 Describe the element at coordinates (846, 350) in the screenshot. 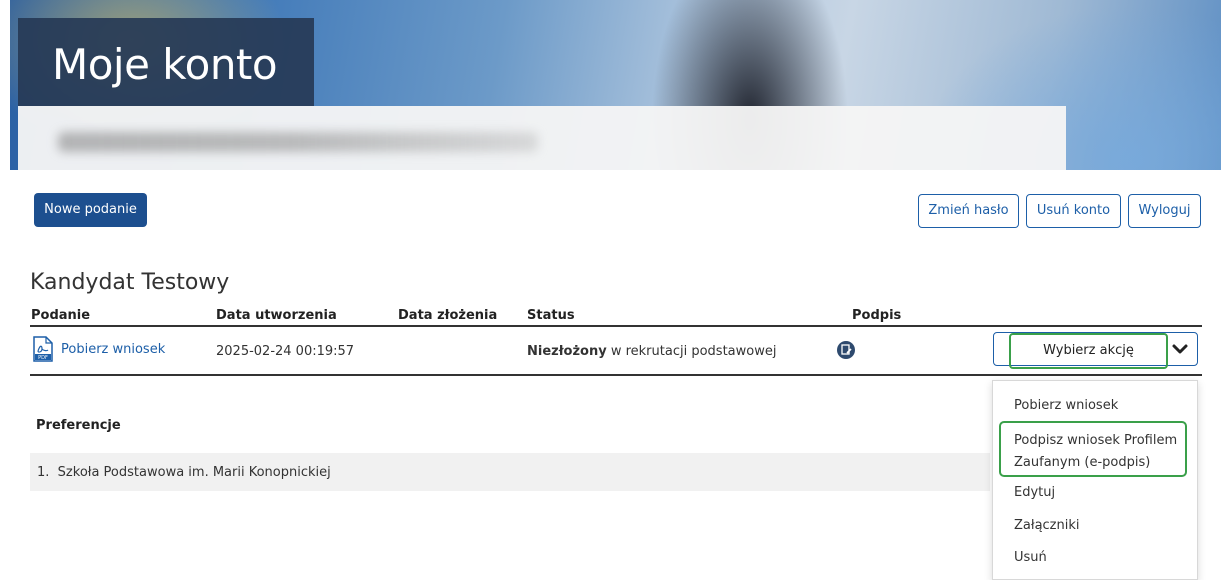

I see `signature-icon` at that location.